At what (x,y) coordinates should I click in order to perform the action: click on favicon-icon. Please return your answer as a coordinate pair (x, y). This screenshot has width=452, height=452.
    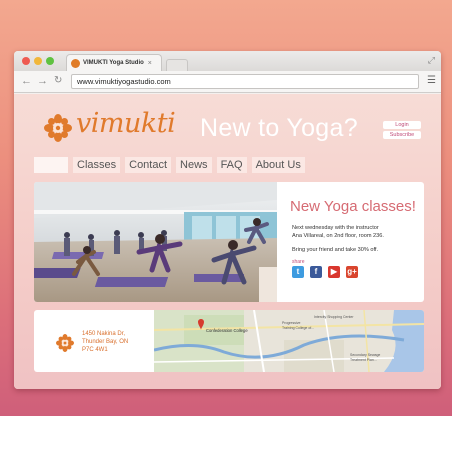
    Looking at the image, I should click on (75, 63).